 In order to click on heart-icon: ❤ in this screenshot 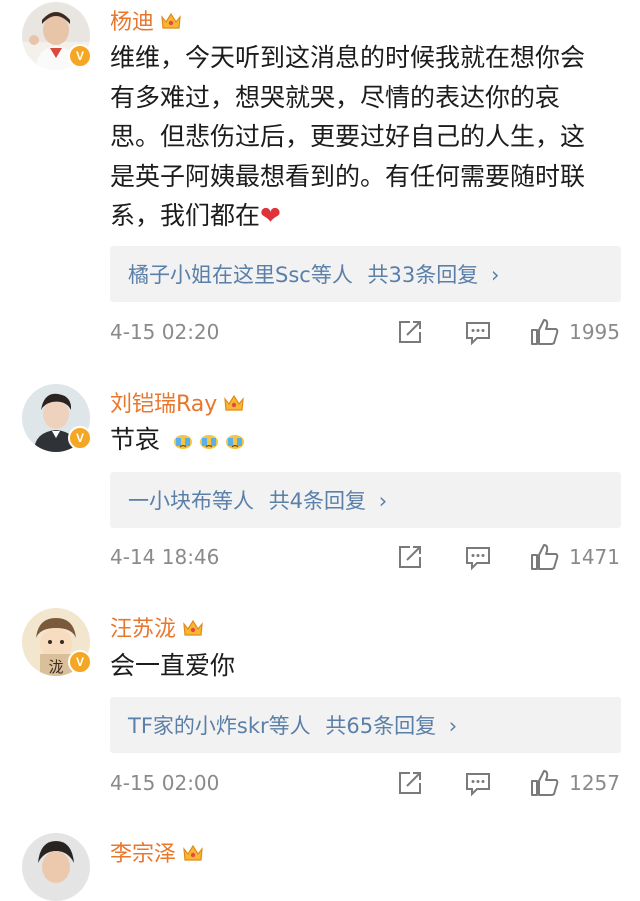, I will do `click(270, 215)`.